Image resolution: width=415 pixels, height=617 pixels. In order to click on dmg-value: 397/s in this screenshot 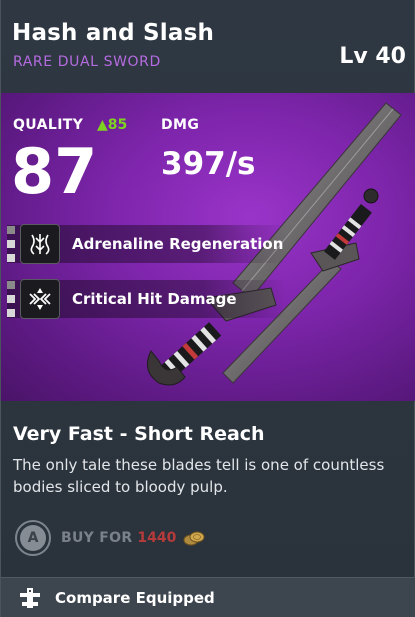, I will do `click(208, 164)`.